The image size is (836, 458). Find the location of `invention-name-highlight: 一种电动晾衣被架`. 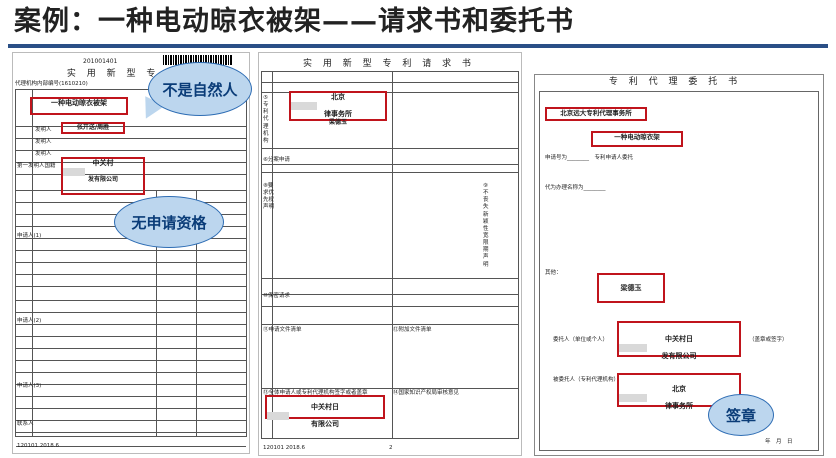

invention-name-highlight: 一种电动晾衣被架 is located at coordinates (79, 106).